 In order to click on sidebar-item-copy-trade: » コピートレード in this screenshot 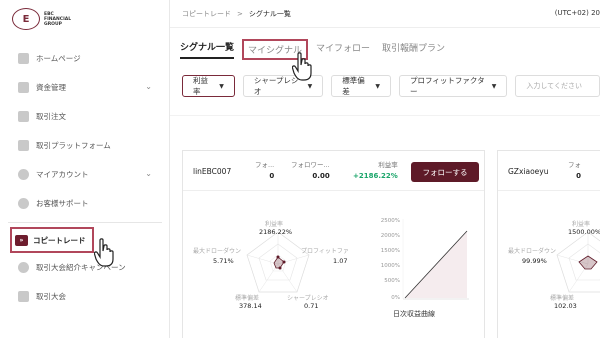, I will do `click(52, 240)`.